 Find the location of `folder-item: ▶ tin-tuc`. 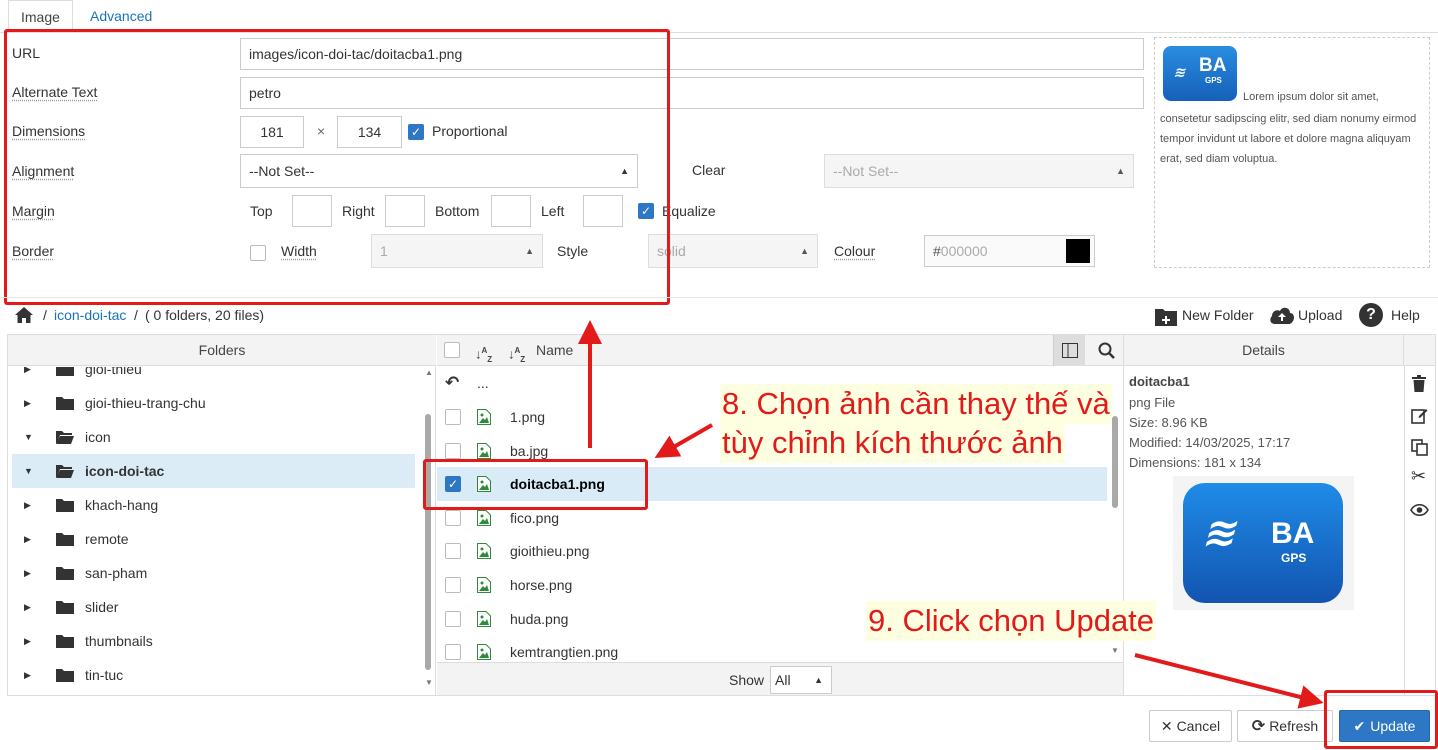

folder-item: ▶ tin-tuc is located at coordinates (213, 675).